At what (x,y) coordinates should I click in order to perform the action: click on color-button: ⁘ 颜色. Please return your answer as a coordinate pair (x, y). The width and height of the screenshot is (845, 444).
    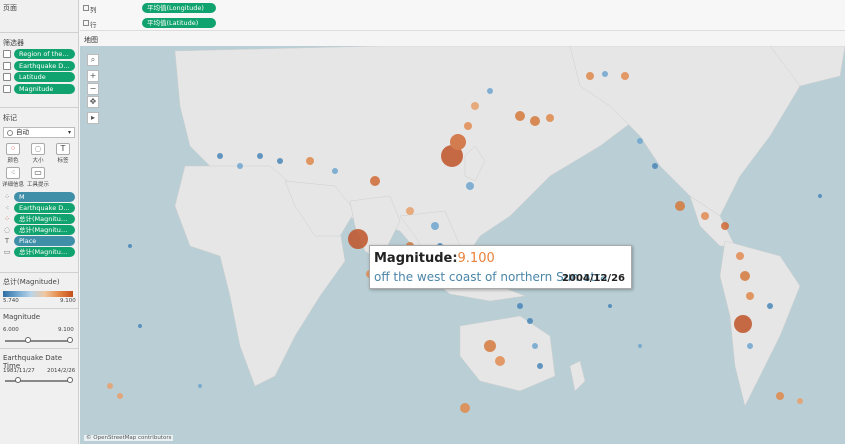
    Looking at the image, I should click on (13, 153).